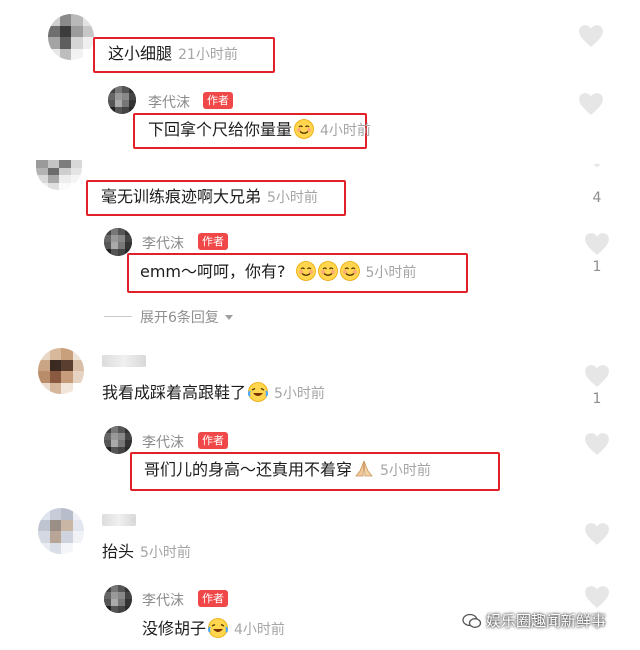 The height and width of the screenshot is (650, 640). I want to click on reply-text: emm～呵呵，你有? 5小时前, so click(278, 271).